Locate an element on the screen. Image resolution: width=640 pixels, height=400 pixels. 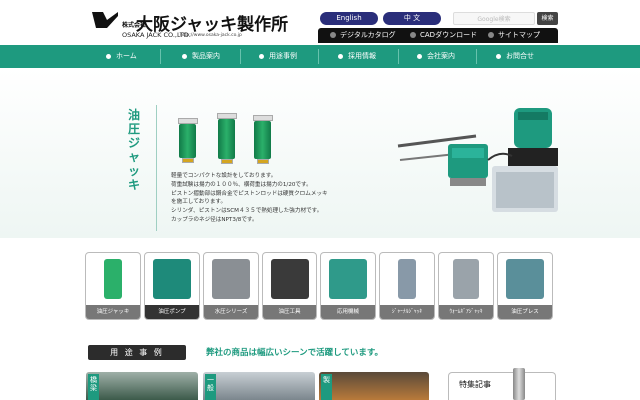
usage-card-label: 一般 is located at coordinates (210, 387).